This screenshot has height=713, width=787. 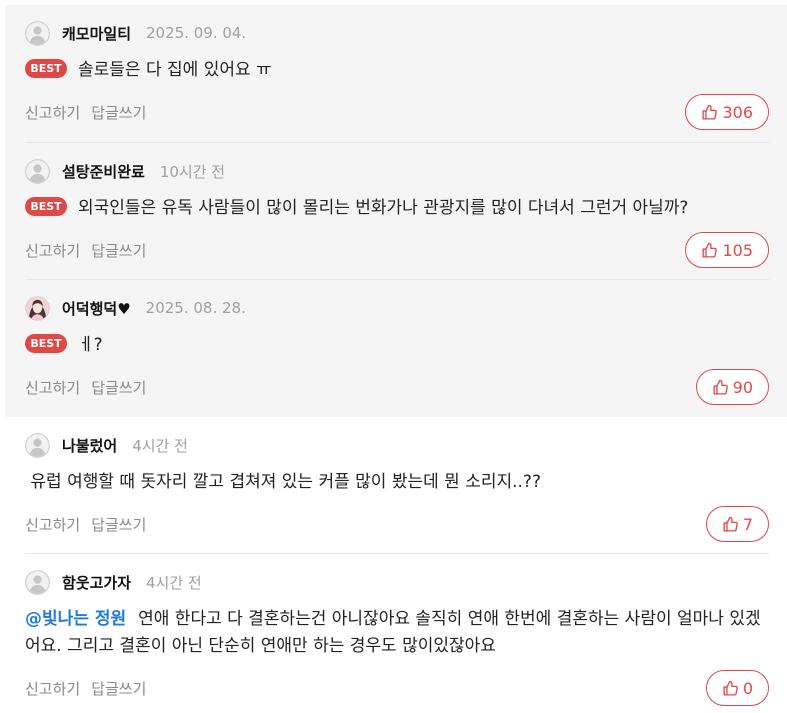 What do you see at coordinates (397, 582) in the screenshot?
I see `comment-header: 함웃고가자 4시간 전` at bounding box center [397, 582].